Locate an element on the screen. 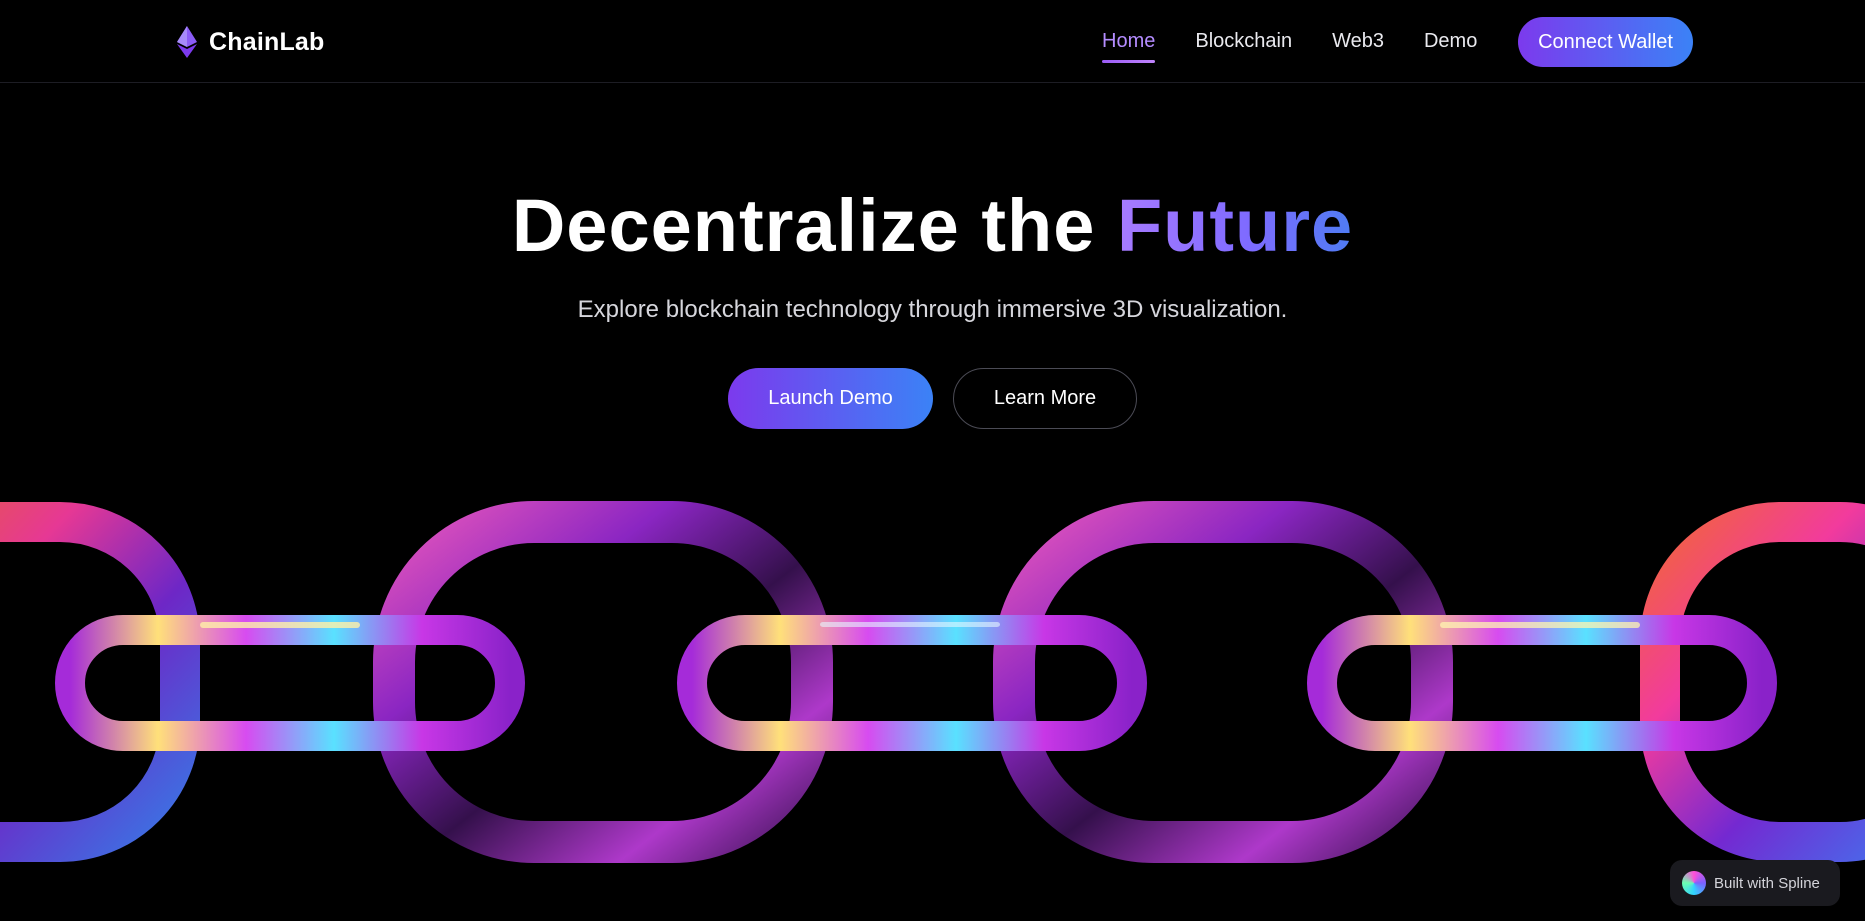 The image size is (1865, 921). spline-logo-icon is located at coordinates (1694, 883).